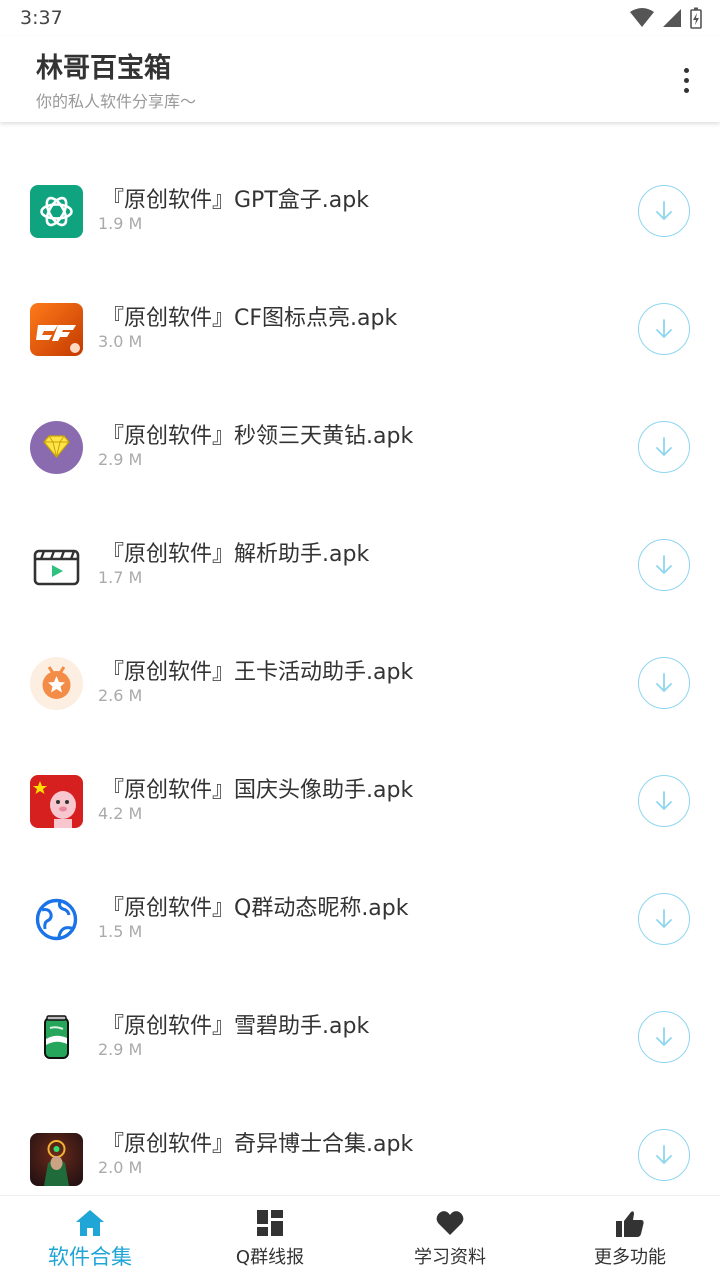 The image size is (720, 1280). I want to click on file-name: 『原创软件』CF图标点亮.apk, so click(250, 318).